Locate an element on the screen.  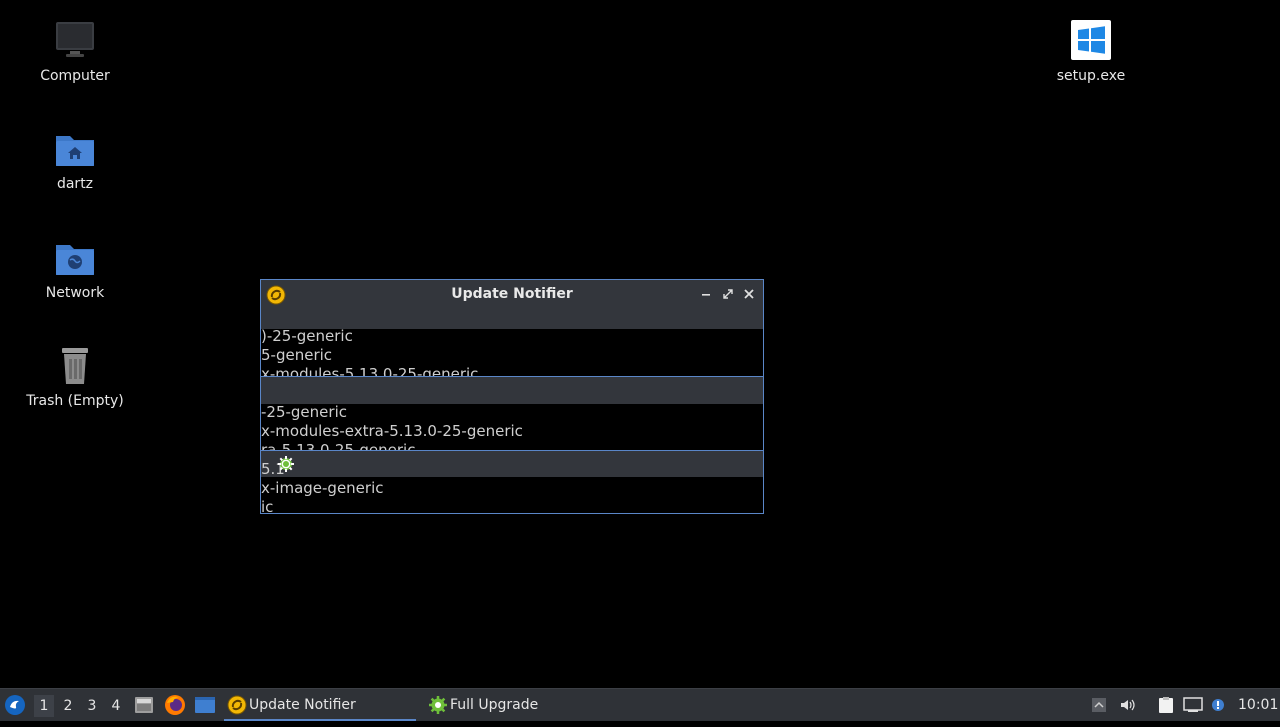
desktop-icon-home-folder: dartz is located at coordinates (75, 160).